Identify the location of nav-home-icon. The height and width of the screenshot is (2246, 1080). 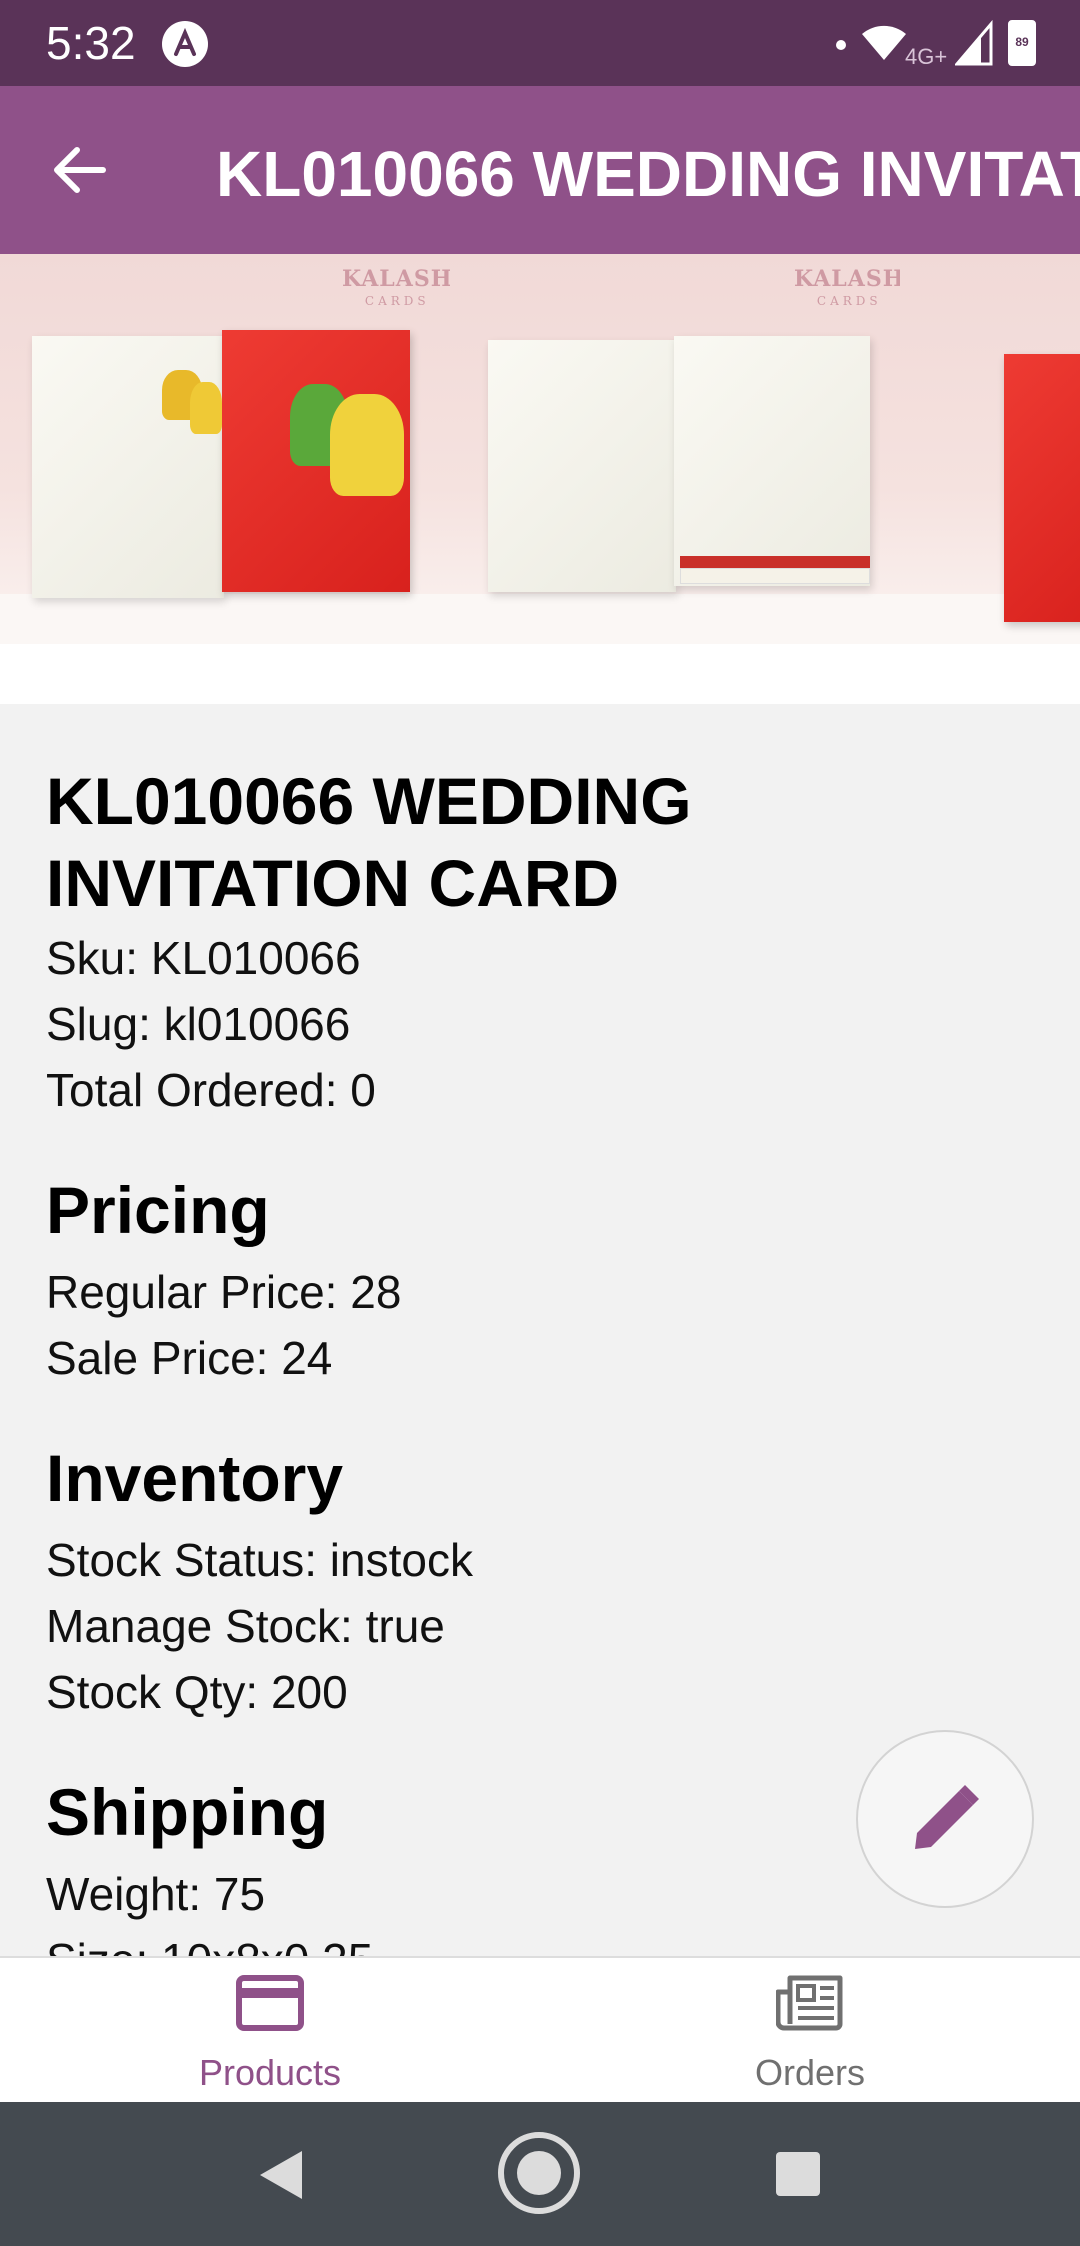
(539, 2173).